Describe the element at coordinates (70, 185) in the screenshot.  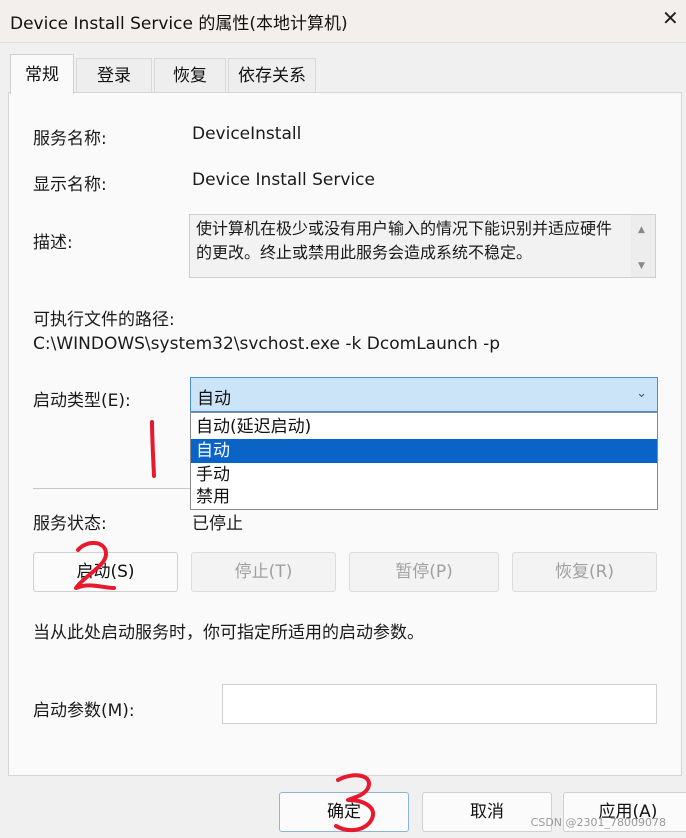
I see `display-name-label: 显示名称:` at that location.